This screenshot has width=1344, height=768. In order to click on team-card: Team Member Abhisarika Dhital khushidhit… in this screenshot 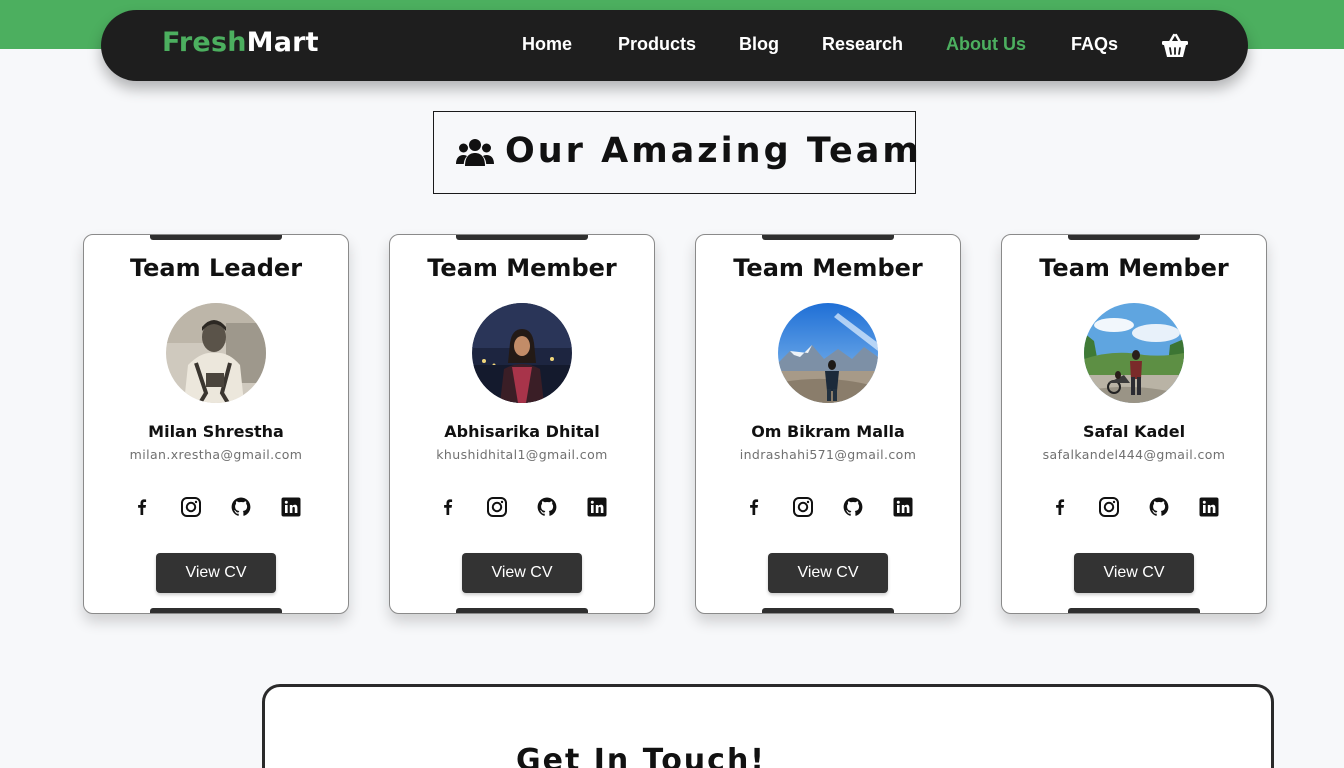, I will do `click(522, 424)`.